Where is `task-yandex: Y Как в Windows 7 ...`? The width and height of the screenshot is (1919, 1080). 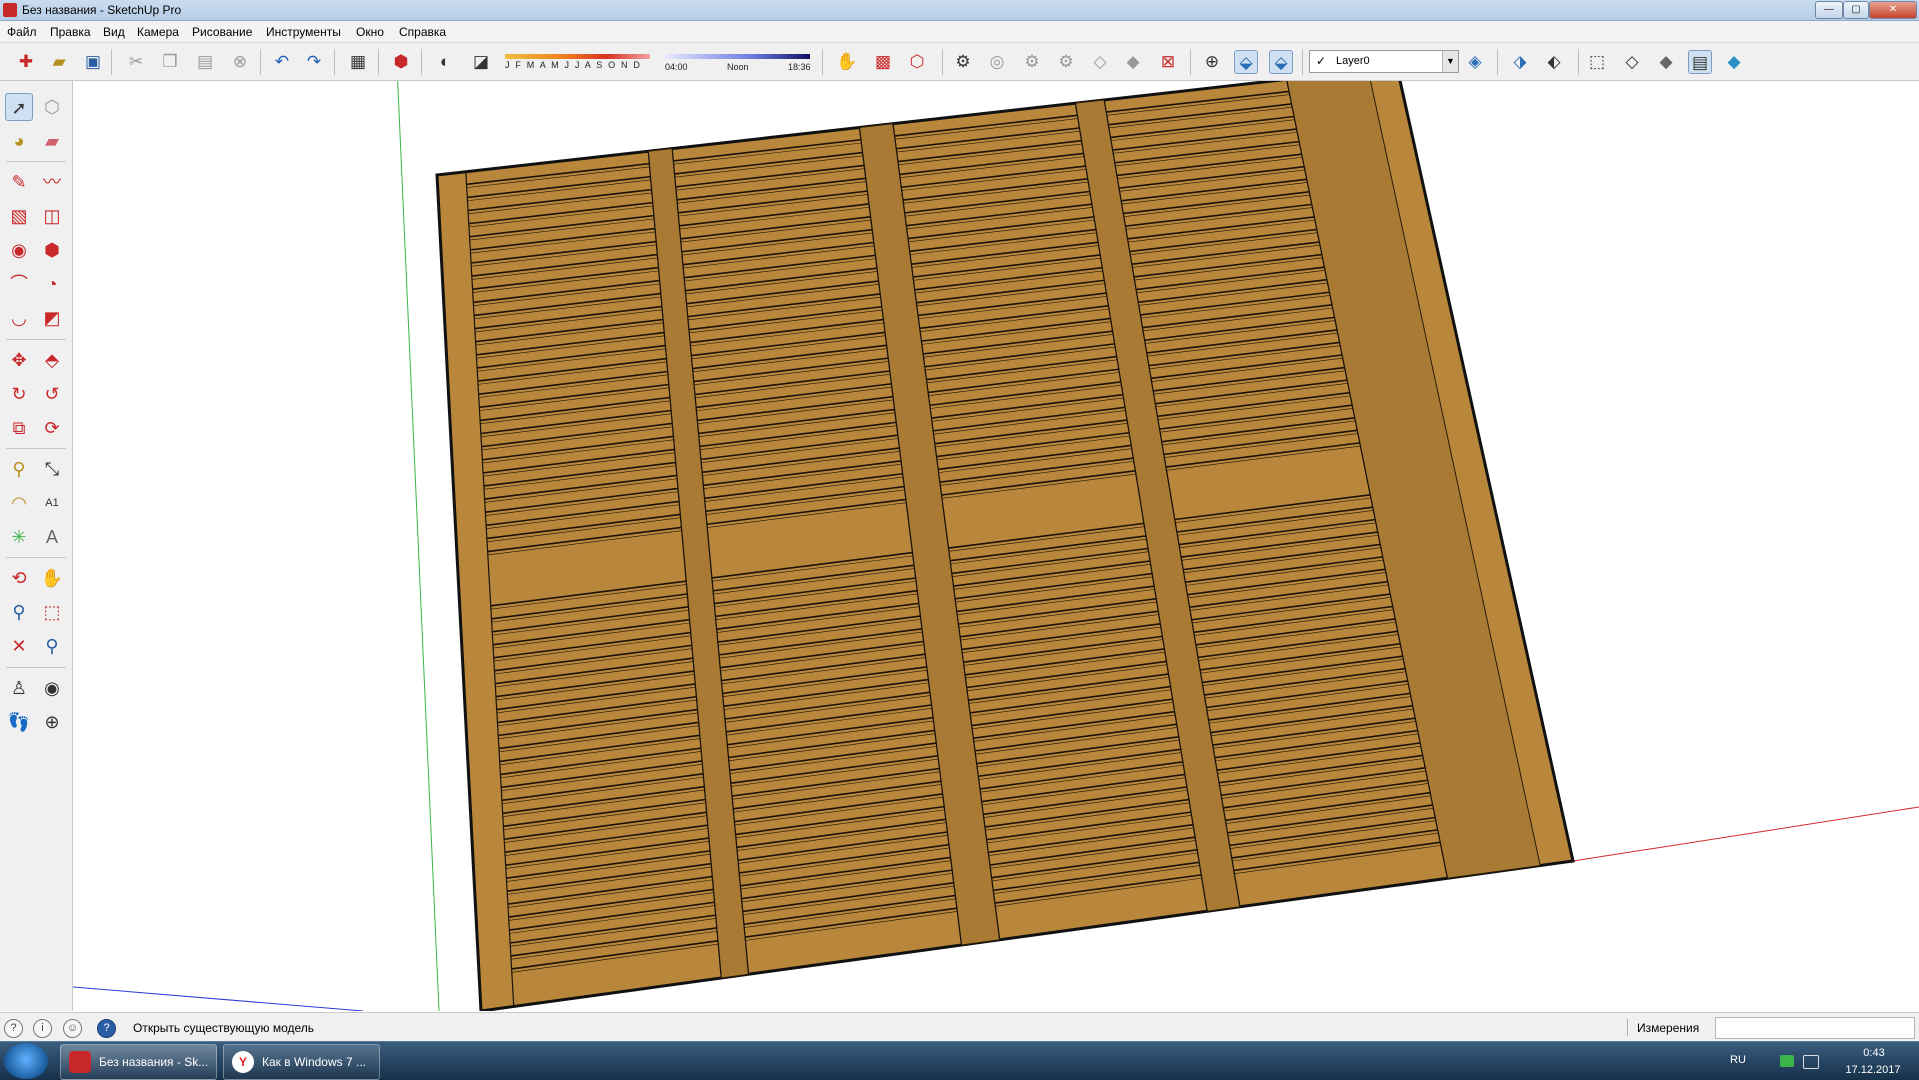
task-yandex: Y Как в Windows 7 ... is located at coordinates (301, 1062).